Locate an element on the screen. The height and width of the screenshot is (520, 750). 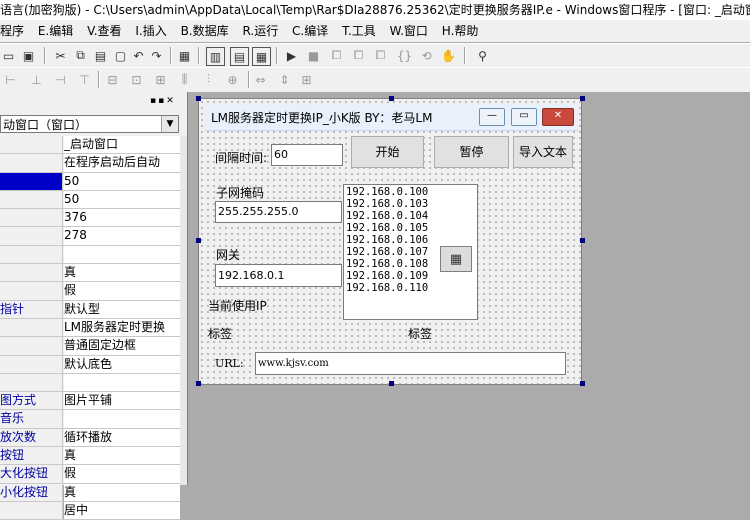
property-value: 循环播放 is located at coordinates (122, 437).